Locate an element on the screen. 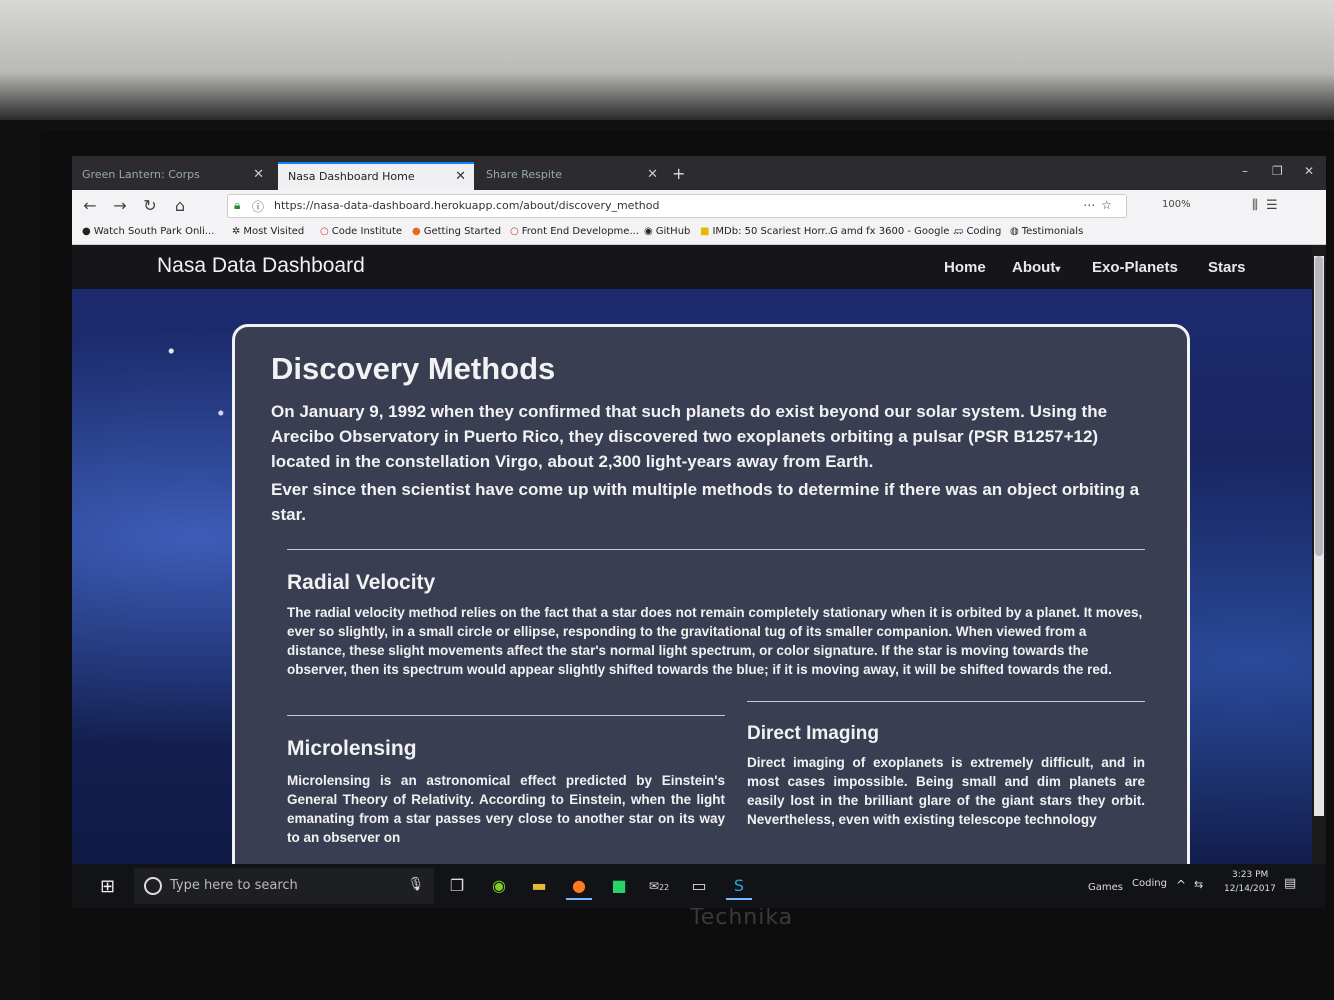 Image resolution: width=1334 pixels, height=1000 pixels. bookmark-item: ✲ Most Visited is located at coordinates (268, 231).